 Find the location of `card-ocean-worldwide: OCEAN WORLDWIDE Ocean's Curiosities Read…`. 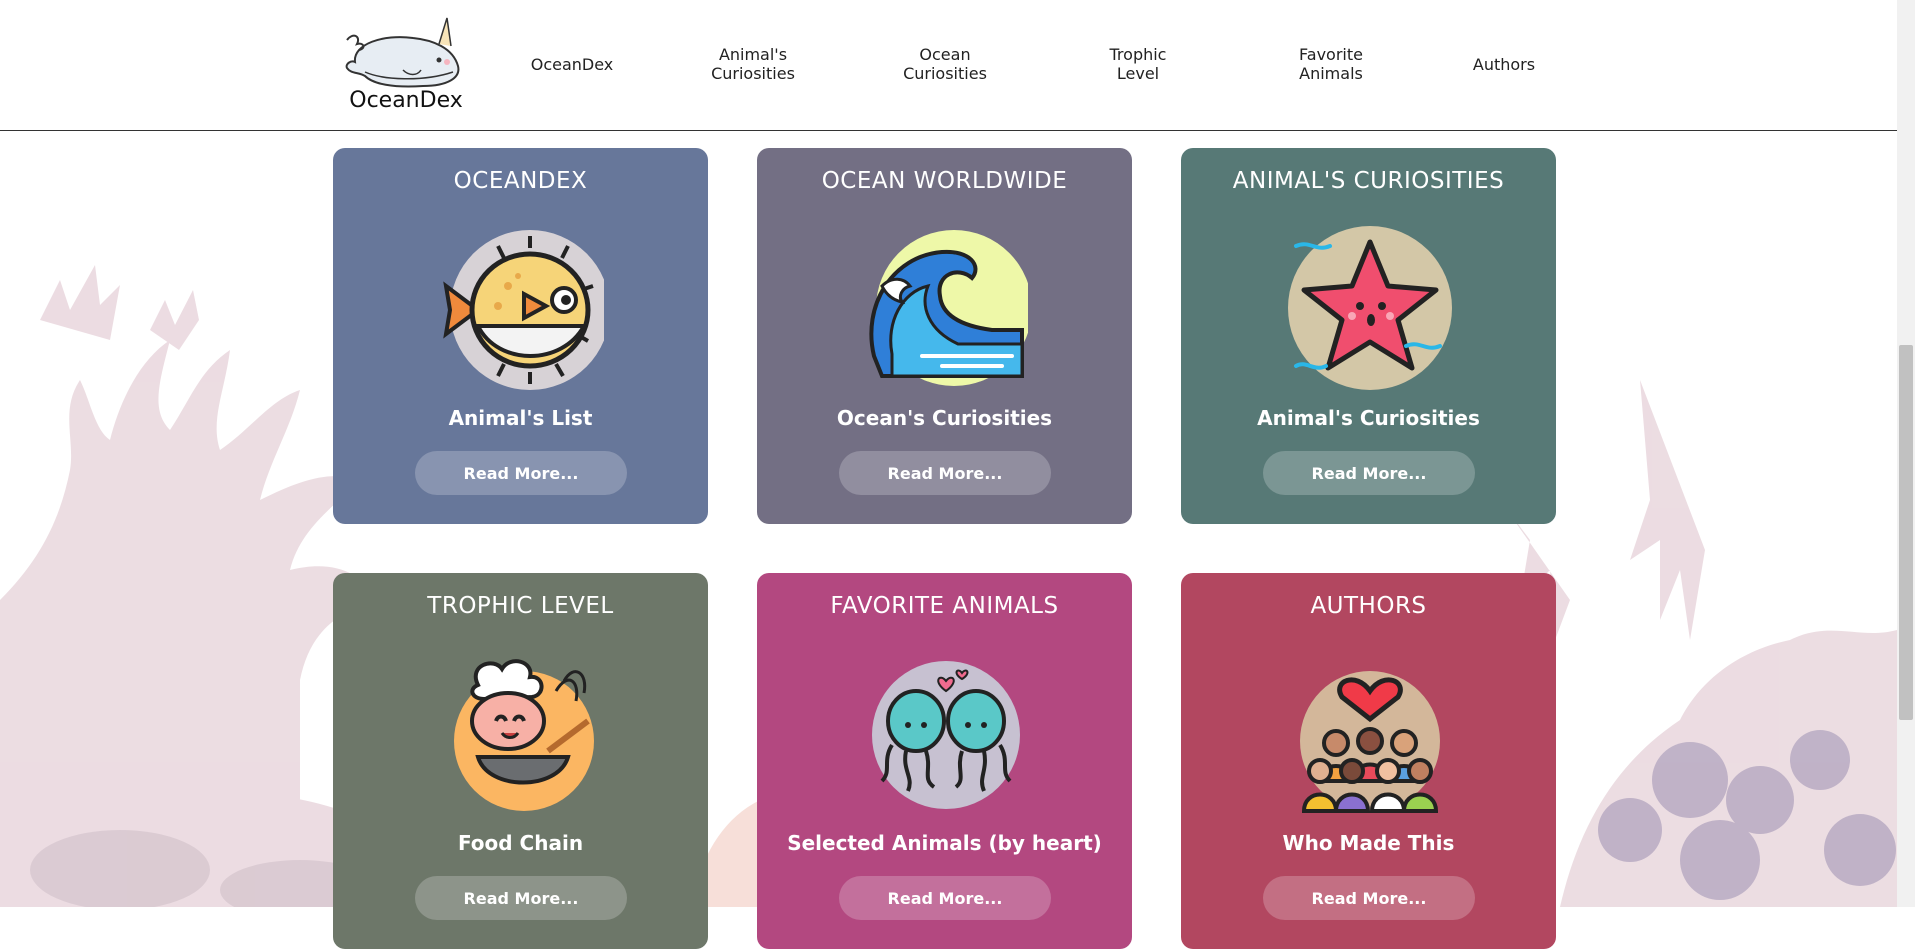

card-ocean-worldwide: OCEAN WORLDWIDE Ocean's Curiosities Read… is located at coordinates (944, 336).